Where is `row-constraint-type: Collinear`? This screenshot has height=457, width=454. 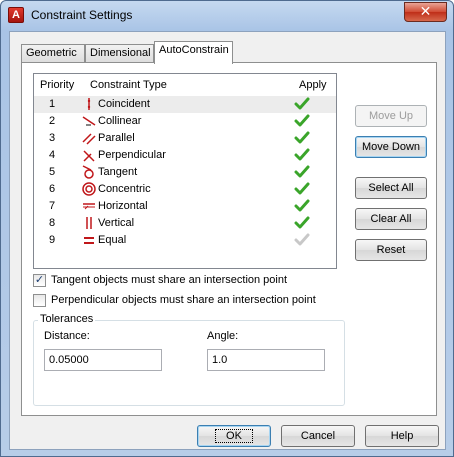
row-constraint-type: Collinear is located at coordinates (120, 121).